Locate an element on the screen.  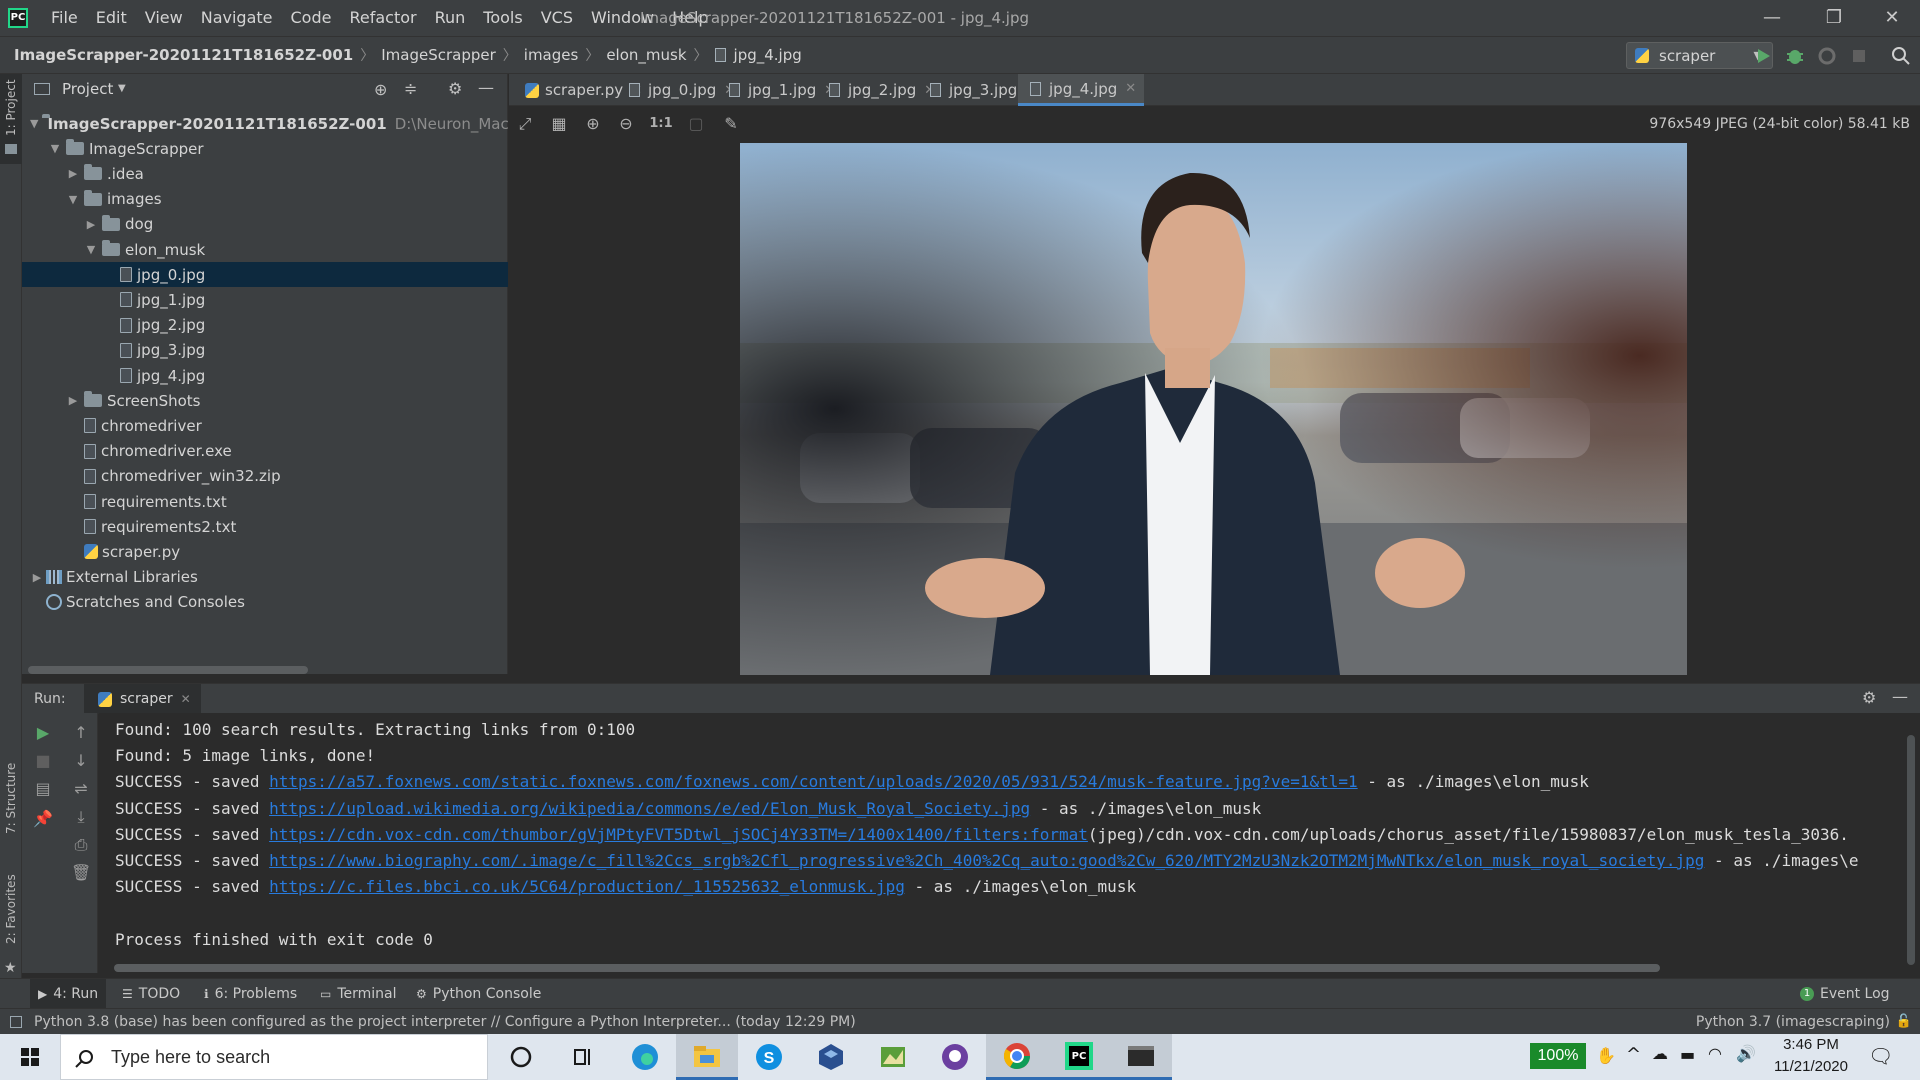
start-button is located at coordinates (30, 1057).